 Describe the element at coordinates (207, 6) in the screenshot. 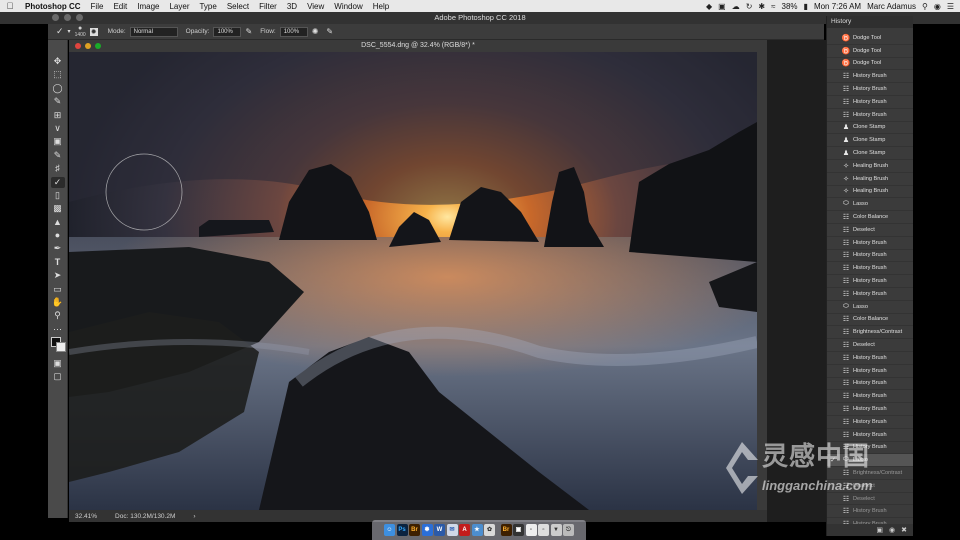

I see `menu-type: Type` at that location.